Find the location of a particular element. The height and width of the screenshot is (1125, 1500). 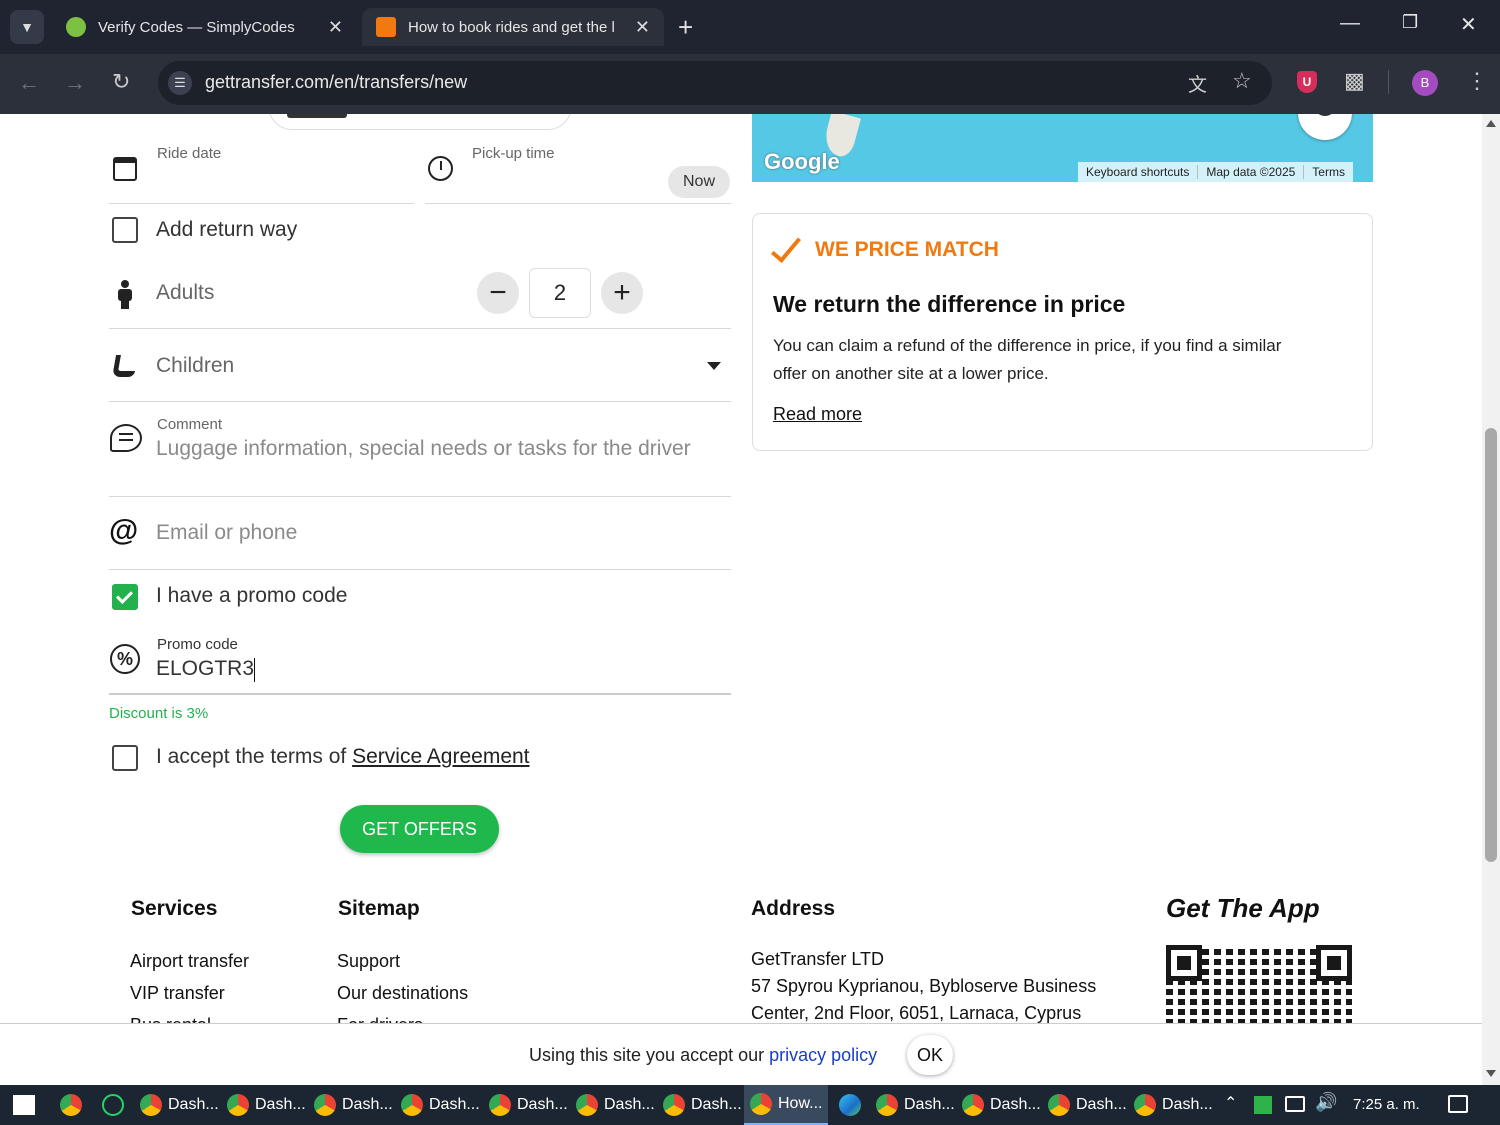

ublock-icon: U is located at coordinates (1307, 82).